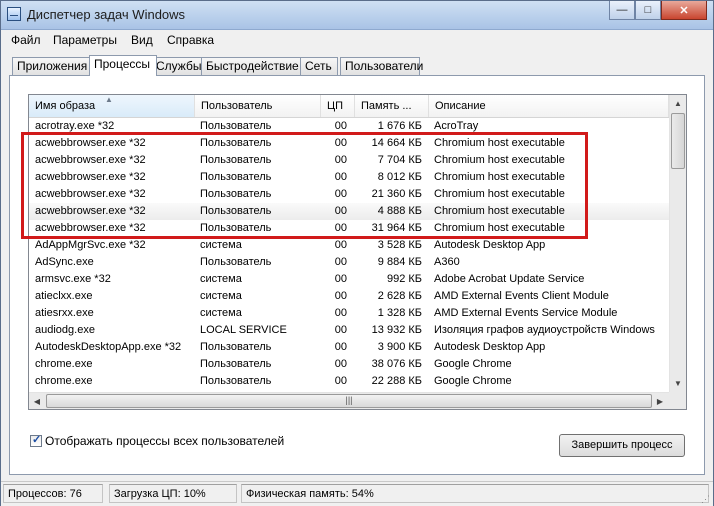  What do you see at coordinates (123, 65) in the screenshot?
I see `tab-processes: Процессы` at bounding box center [123, 65].